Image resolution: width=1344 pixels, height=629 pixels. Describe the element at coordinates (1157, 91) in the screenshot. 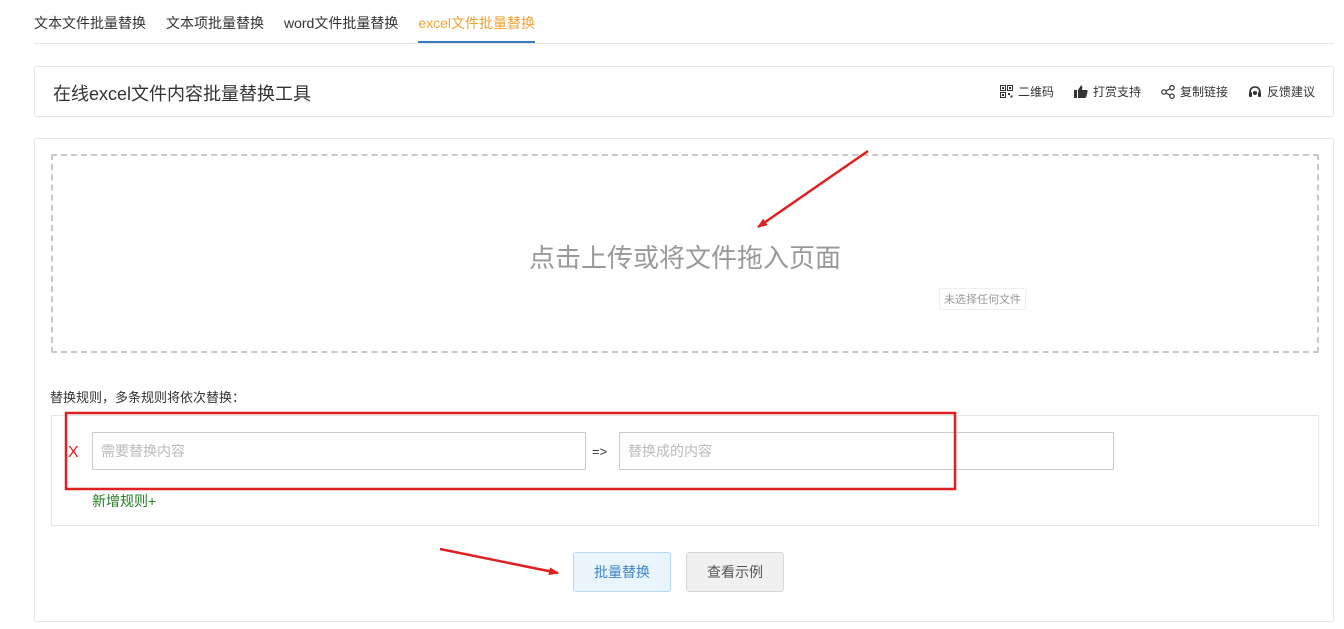

I see `header-actions: 二维码 打赏支持 复制链接 反馈建议` at that location.